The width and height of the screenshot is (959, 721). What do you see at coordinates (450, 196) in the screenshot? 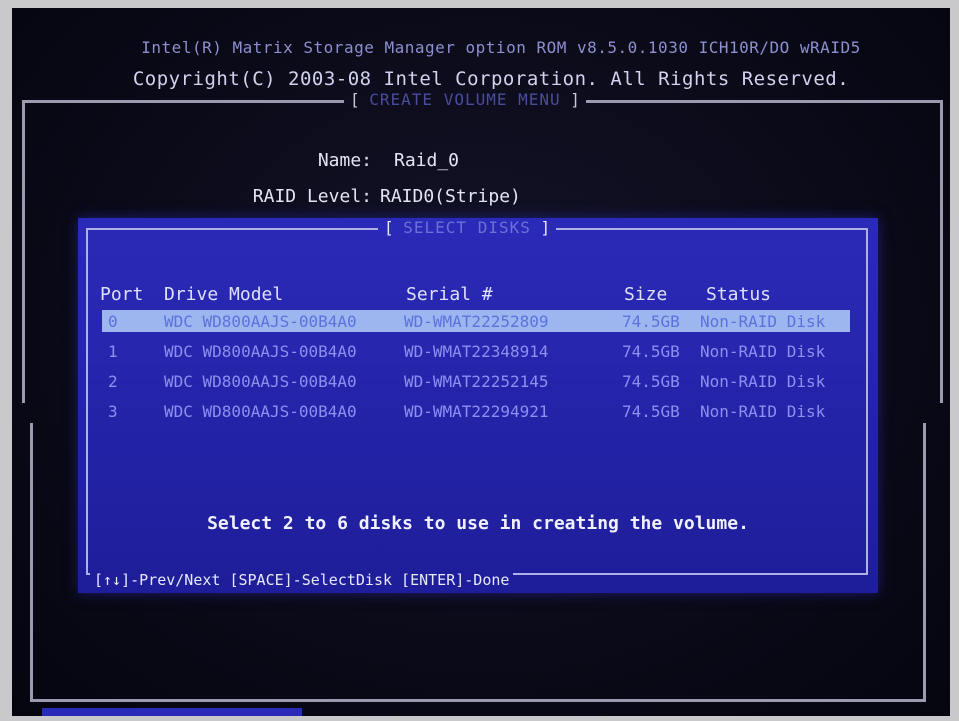
I see `raid-level-field: RAID0(Stripe)` at bounding box center [450, 196].